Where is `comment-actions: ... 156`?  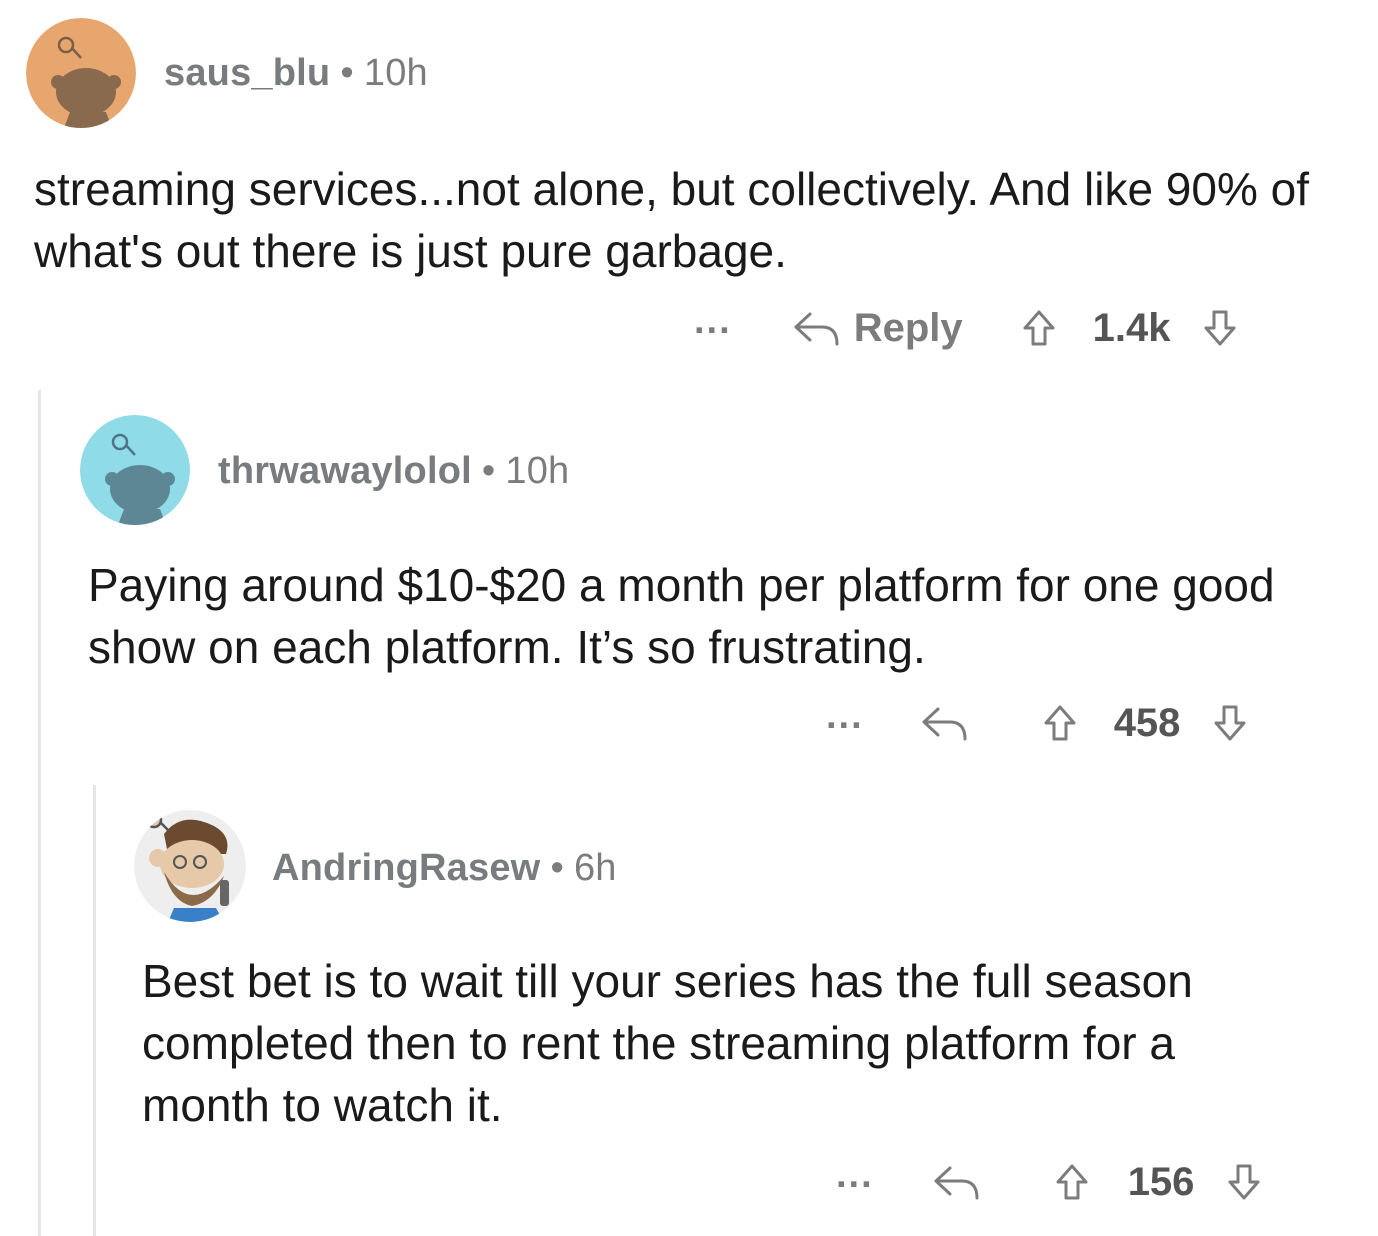
comment-actions: ... 156 is located at coordinates (1049, 1182).